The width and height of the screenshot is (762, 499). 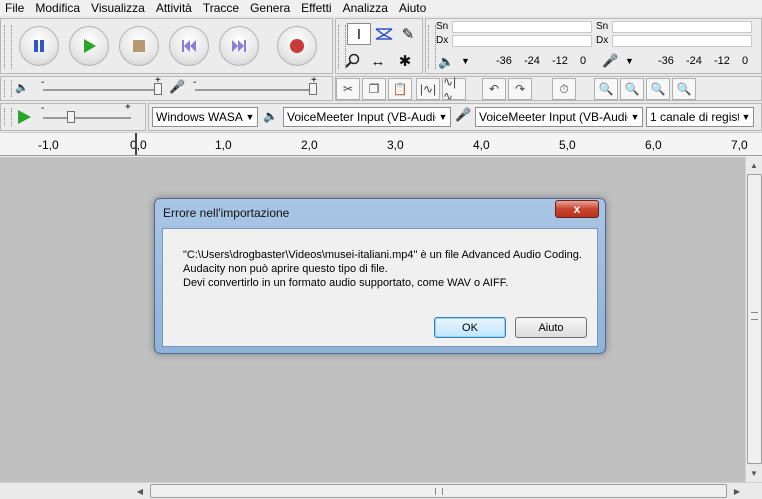 What do you see at coordinates (408, 34) in the screenshot?
I see `draw-tool-icon: ✎` at bounding box center [408, 34].